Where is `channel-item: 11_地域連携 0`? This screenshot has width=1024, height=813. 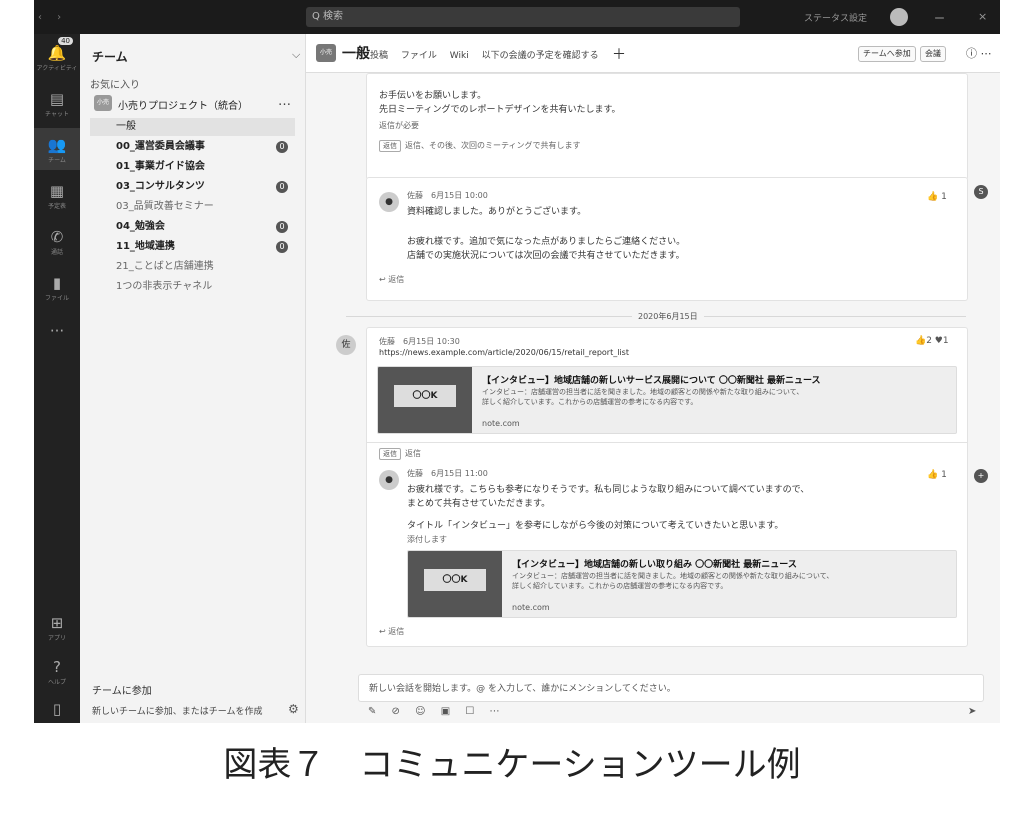
channel-item: 11_地域連携 0 is located at coordinates (192, 247).